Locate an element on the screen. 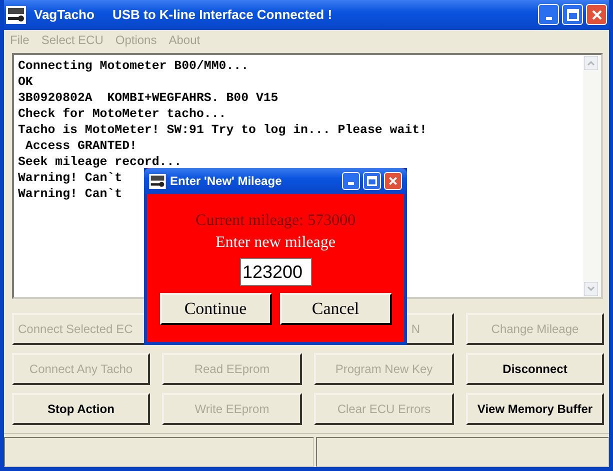 This screenshot has height=471, width=613. log-line: Access GRANTED! is located at coordinates (80, 146).